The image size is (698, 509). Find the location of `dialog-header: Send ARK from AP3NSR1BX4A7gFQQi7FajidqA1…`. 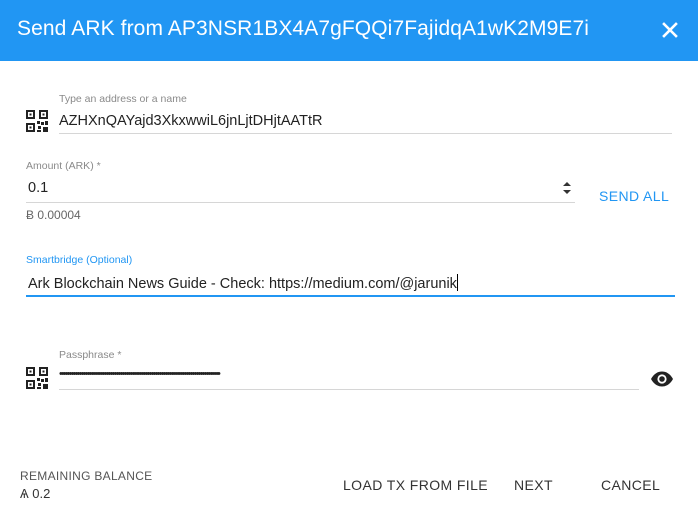

dialog-header: Send ARK from AP3NSR1BX4A7gFQQi7FajidqA1… is located at coordinates (349, 30).